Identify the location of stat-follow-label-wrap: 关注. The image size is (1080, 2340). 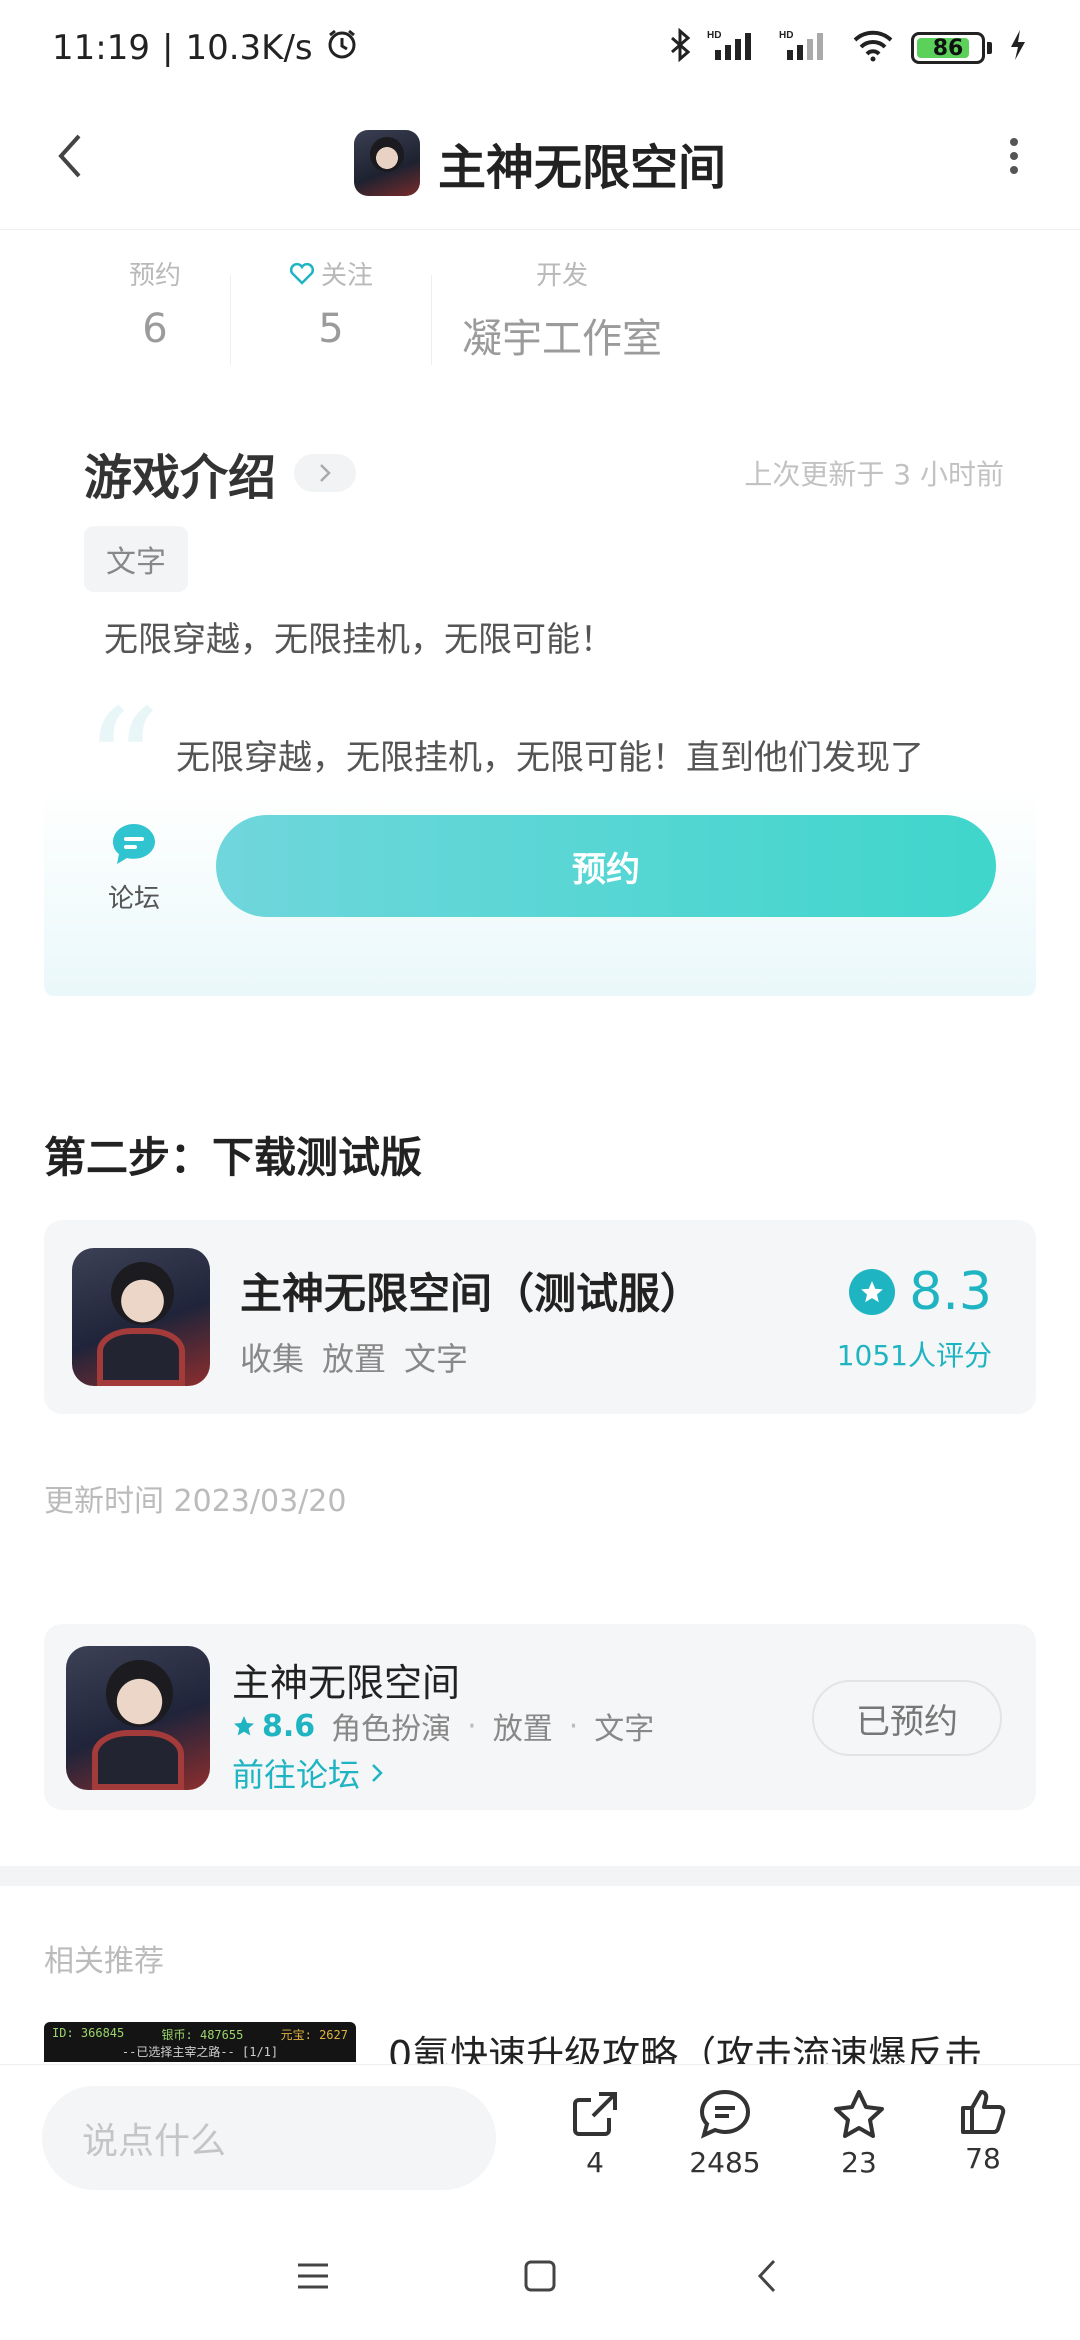
(331, 273).